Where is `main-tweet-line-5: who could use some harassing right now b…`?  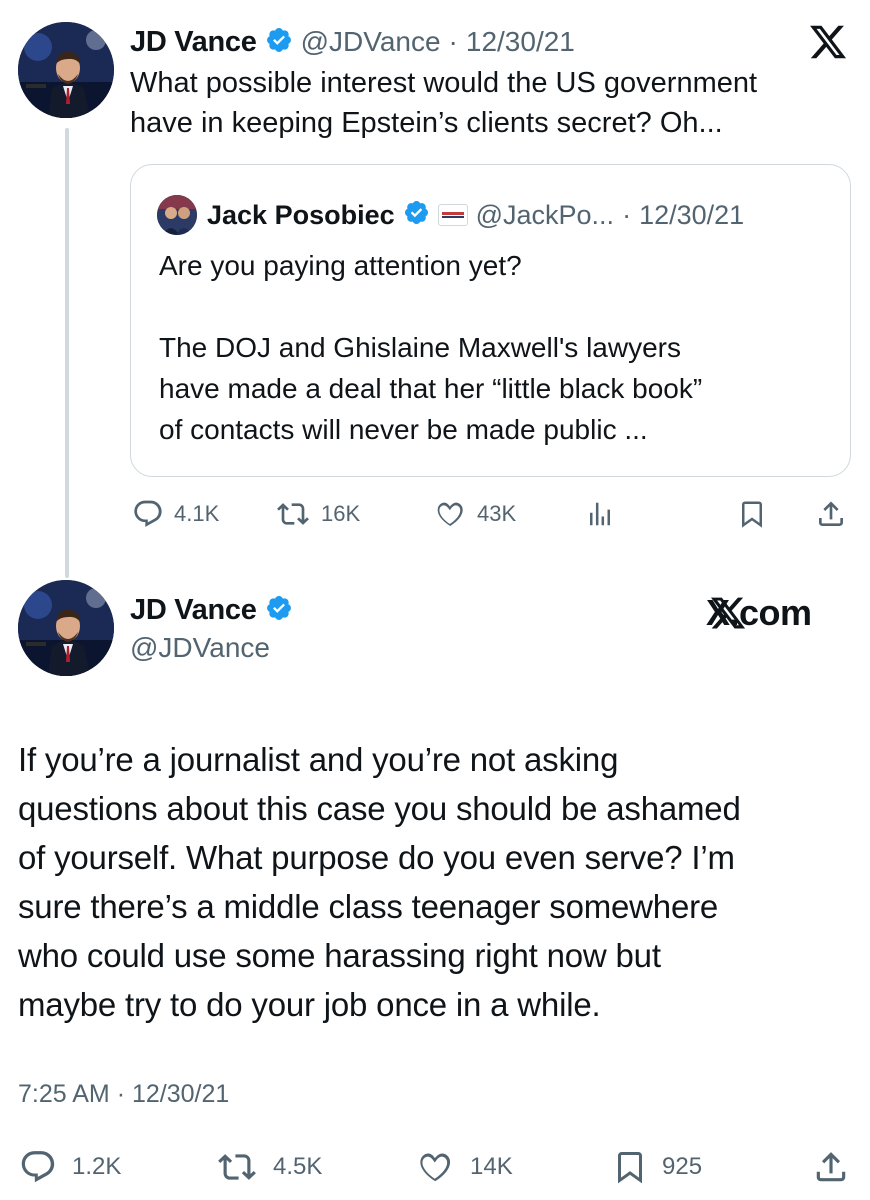
main-tweet-line-5: who could use some harassing right now b… is located at coordinates (339, 955).